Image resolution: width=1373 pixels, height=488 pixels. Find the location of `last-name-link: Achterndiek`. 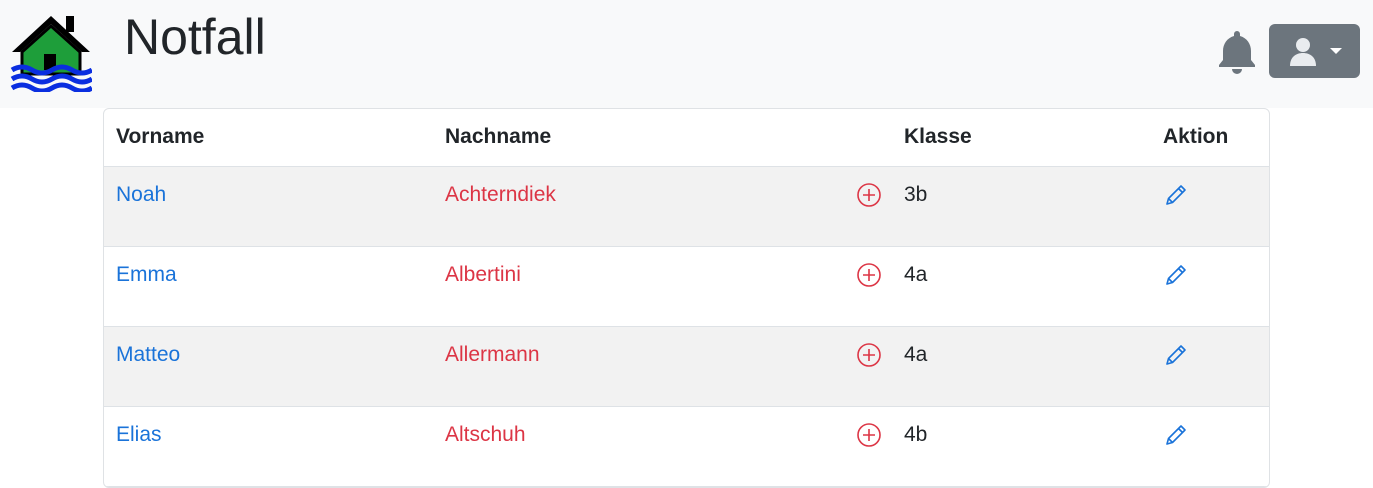

last-name-link: Achterndiek is located at coordinates (500, 194).